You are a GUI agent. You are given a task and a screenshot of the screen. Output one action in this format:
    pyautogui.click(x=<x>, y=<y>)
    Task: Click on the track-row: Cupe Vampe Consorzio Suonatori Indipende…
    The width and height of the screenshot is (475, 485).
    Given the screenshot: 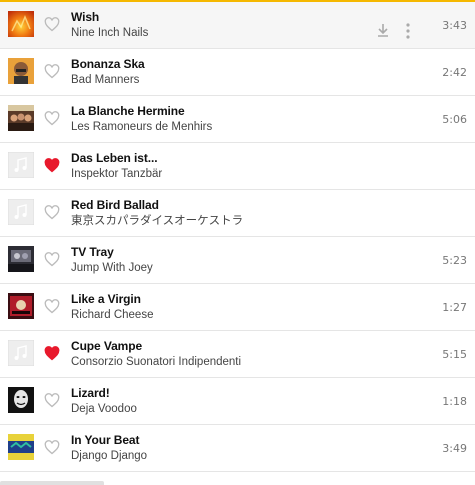 What is the action you would take?
    pyautogui.click(x=237, y=354)
    